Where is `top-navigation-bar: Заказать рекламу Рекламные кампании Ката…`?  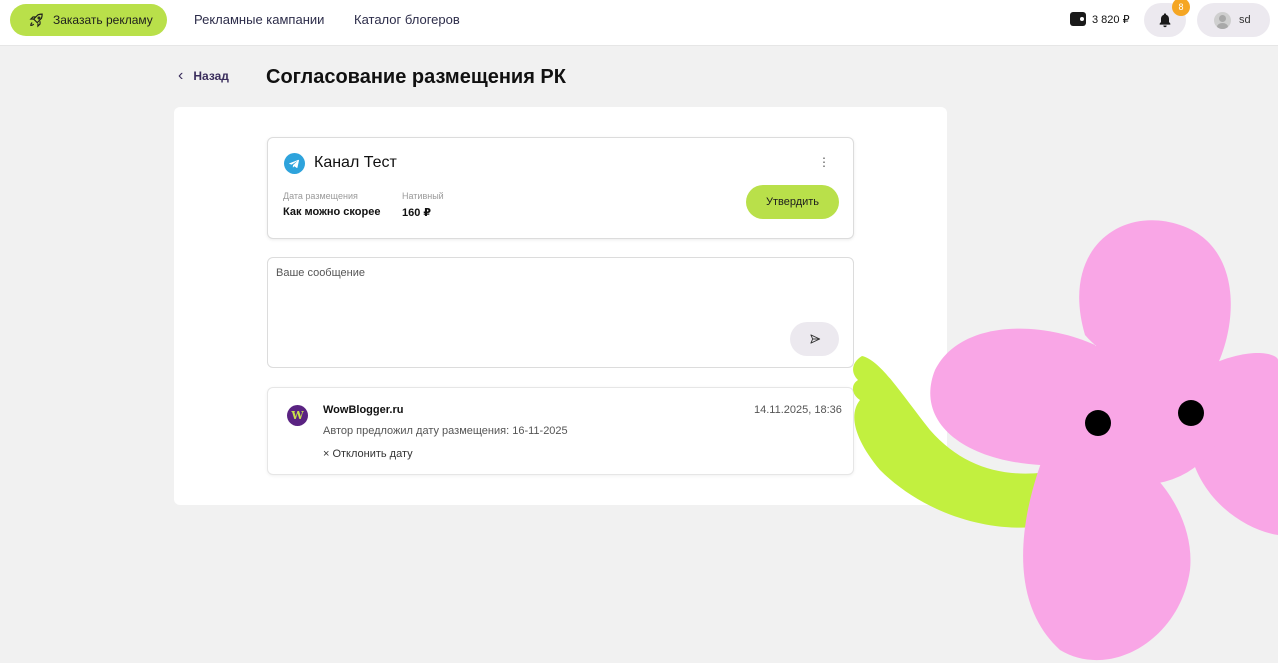 top-navigation-bar: Заказать рекламу Рекламные кампании Ката… is located at coordinates (639, 23).